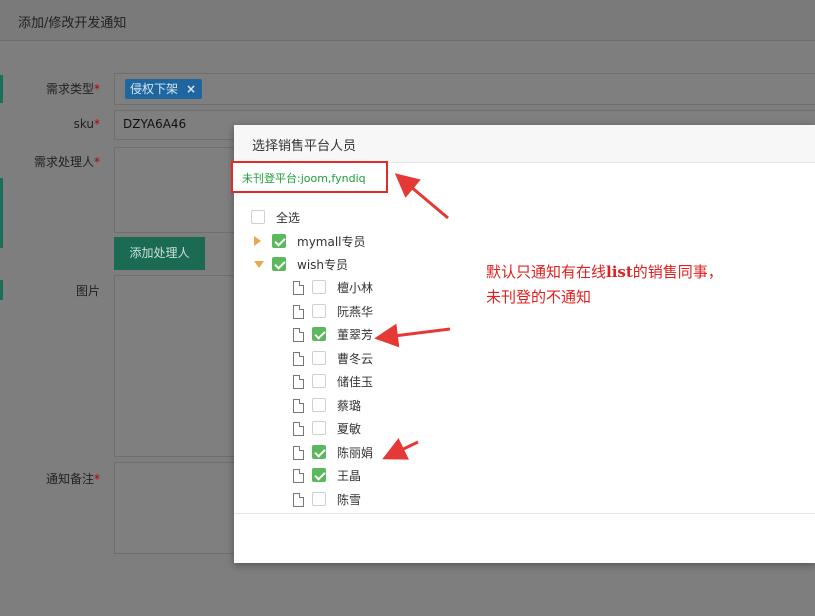  I want to click on modal-footer-divider, so click(524, 513).